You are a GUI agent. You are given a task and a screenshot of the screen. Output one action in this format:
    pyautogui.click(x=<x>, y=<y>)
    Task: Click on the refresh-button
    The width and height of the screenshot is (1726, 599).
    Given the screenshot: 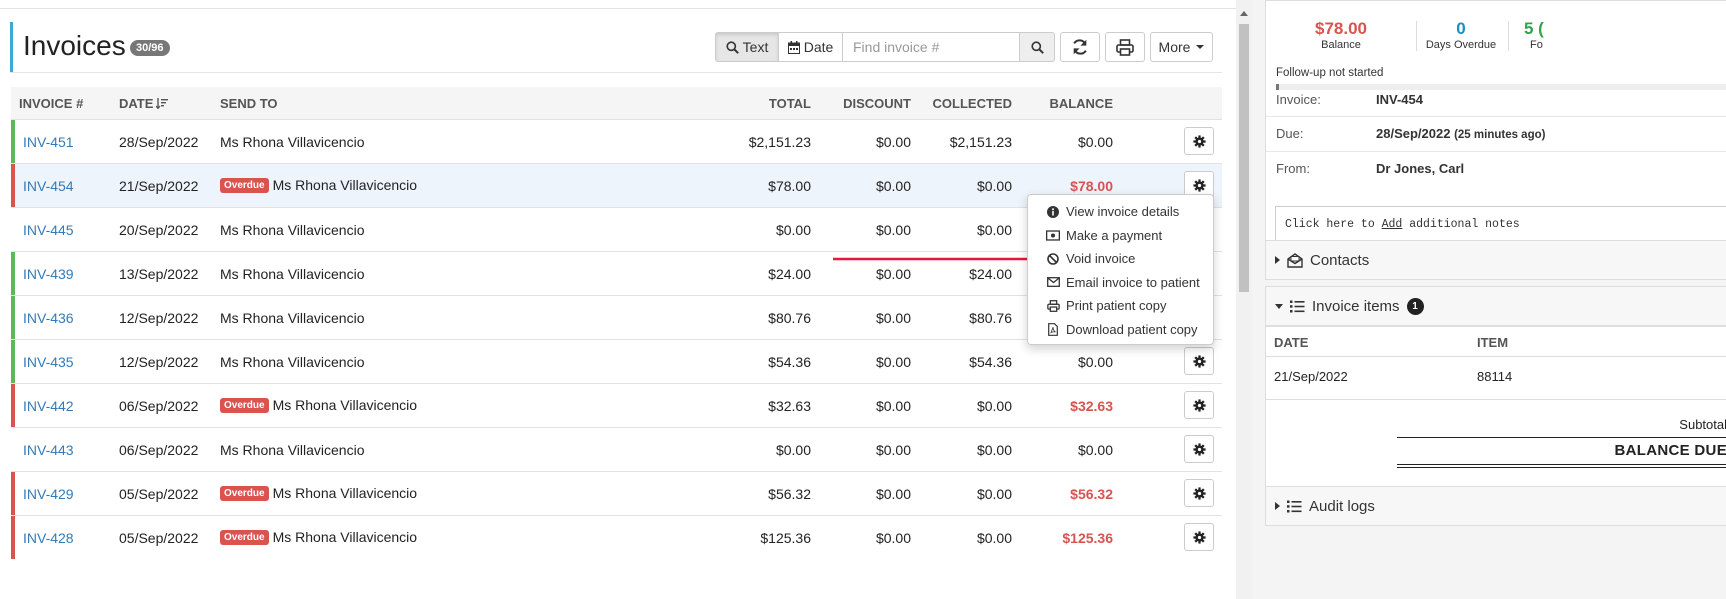 What is the action you would take?
    pyautogui.click(x=1080, y=47)
    